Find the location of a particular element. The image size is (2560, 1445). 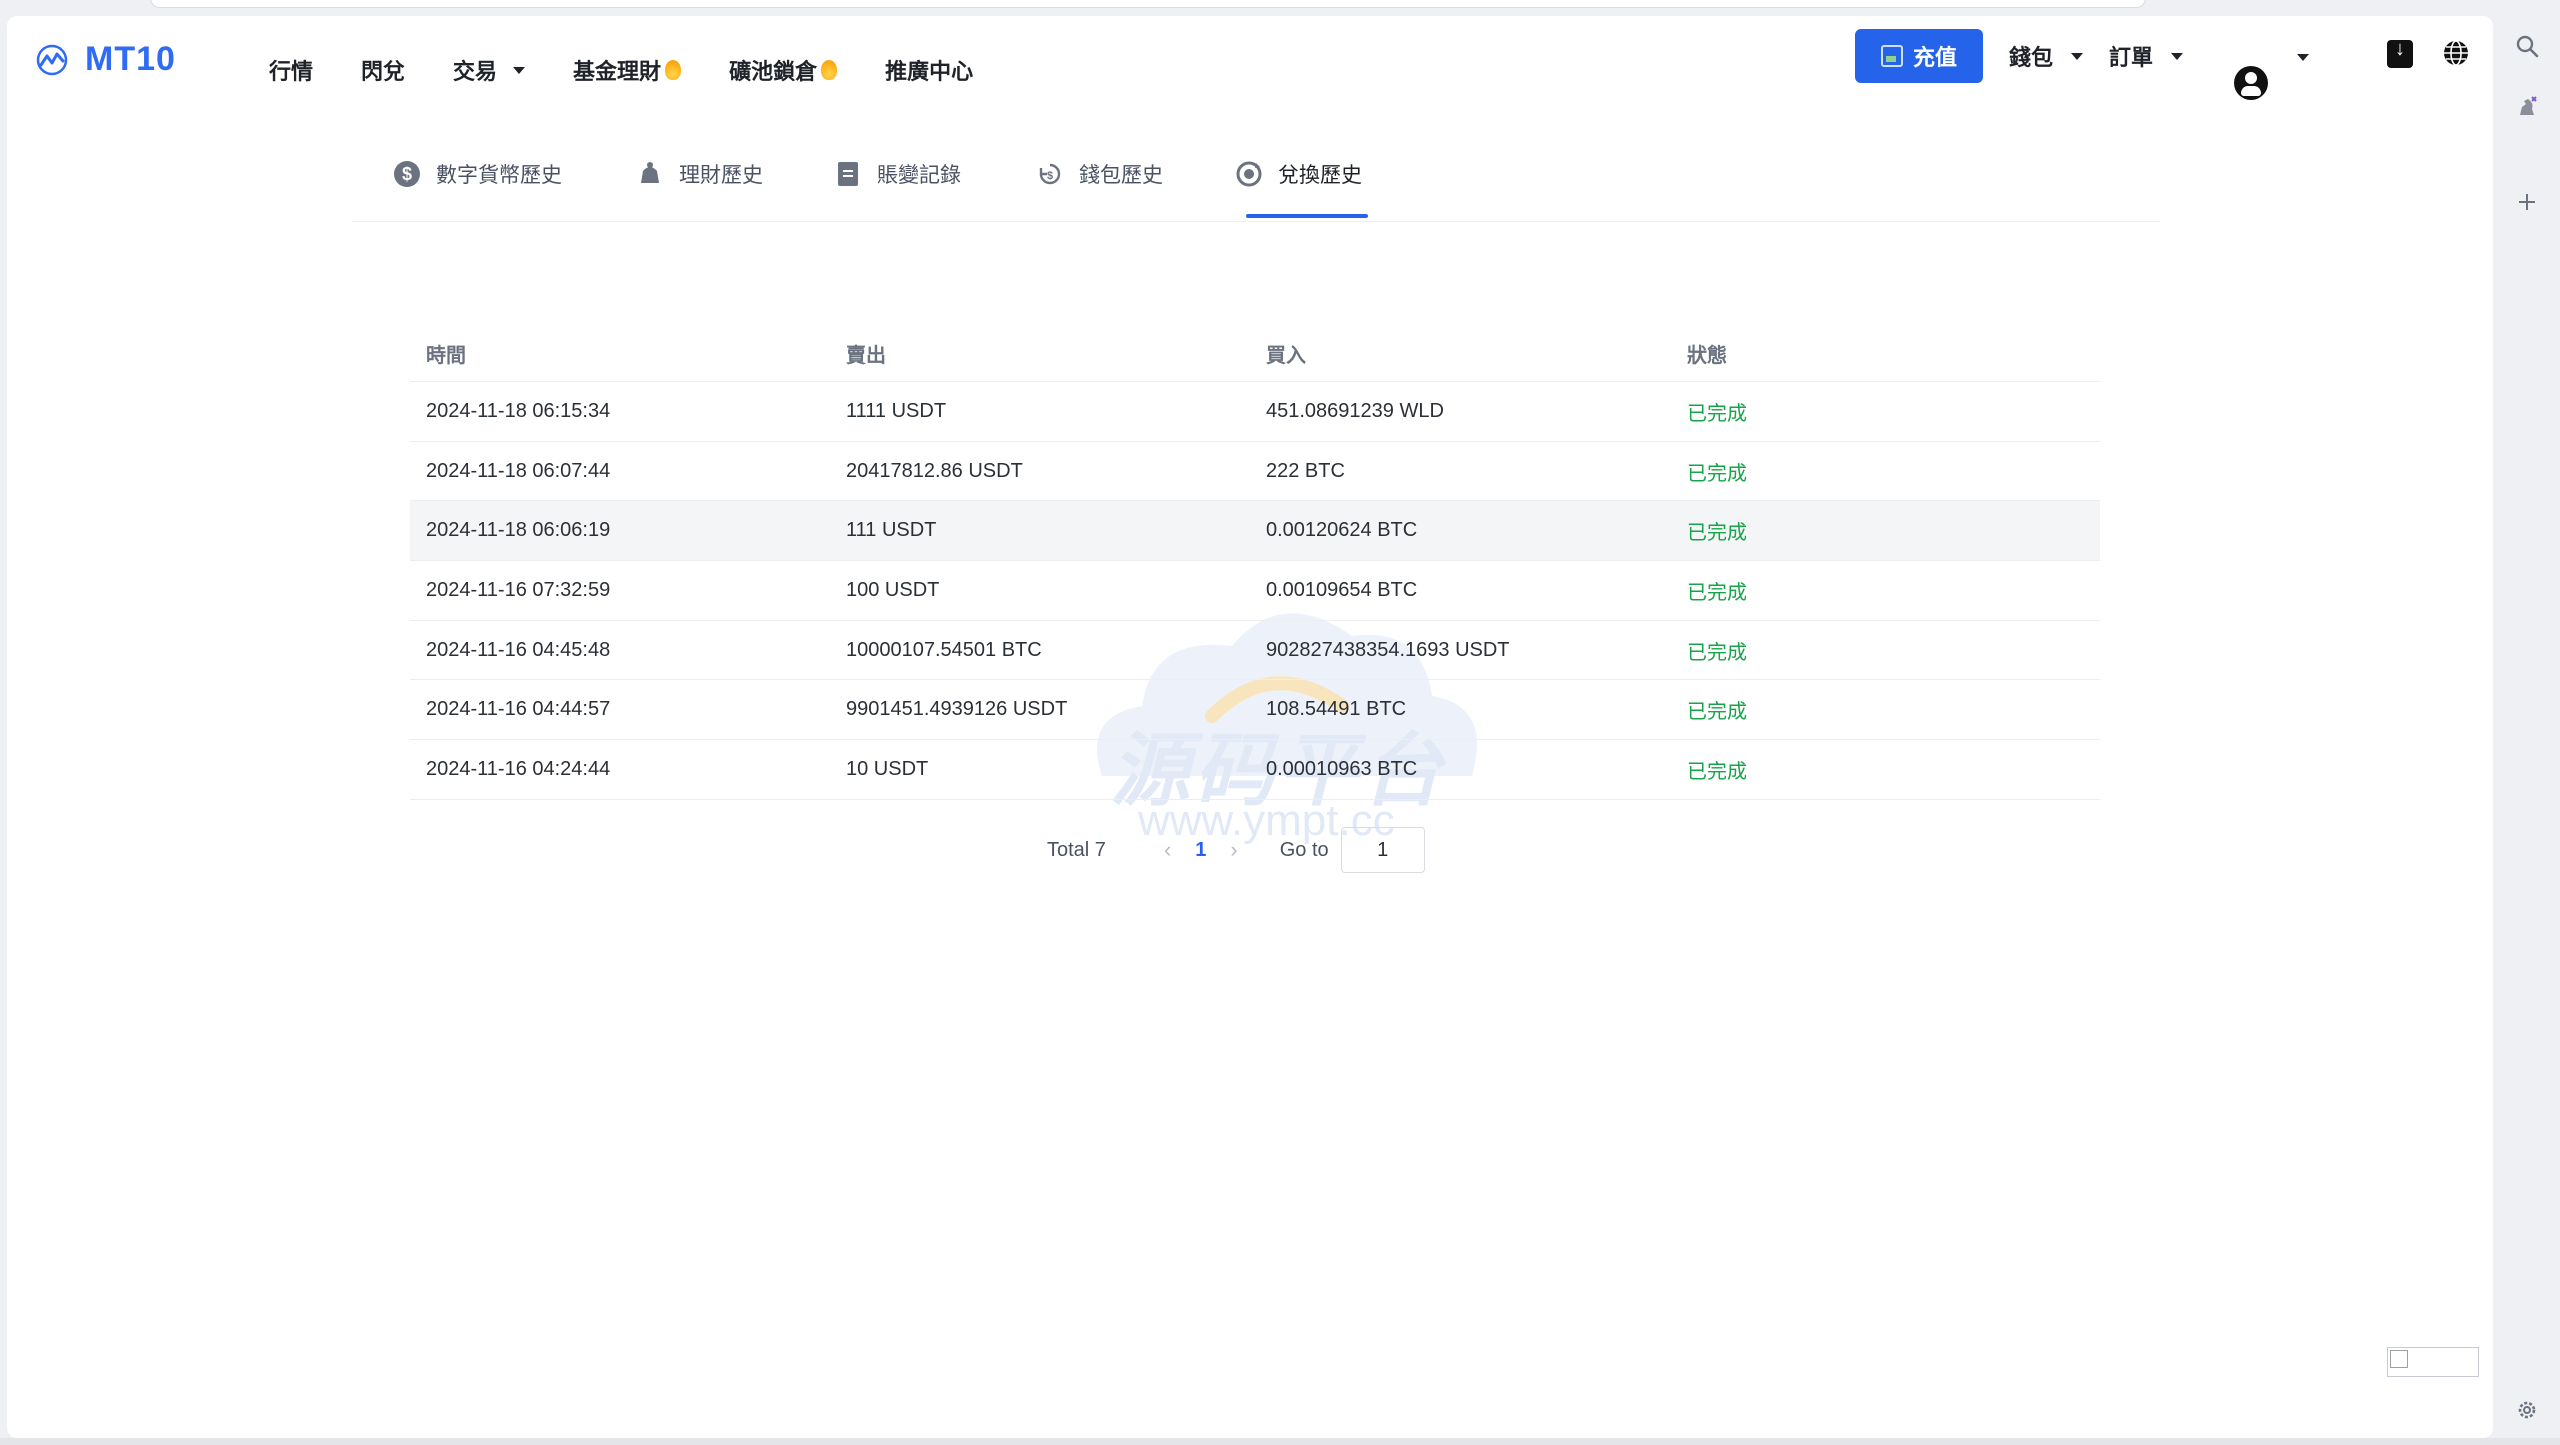

cell-time: 2024-11-16 04:24:44 is located at coordinates (518, 768).